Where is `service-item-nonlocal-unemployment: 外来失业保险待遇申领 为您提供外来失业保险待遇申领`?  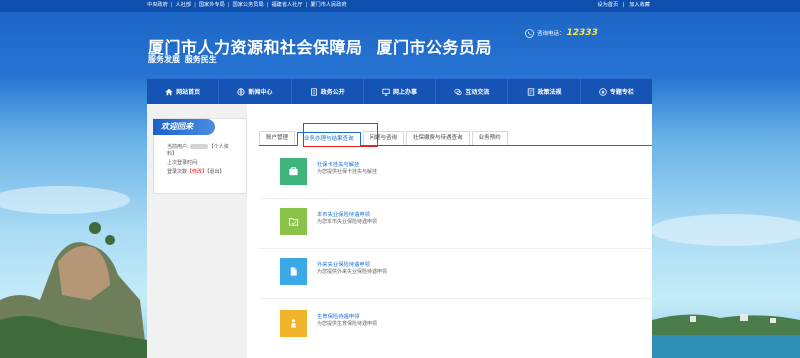 service-item-nonlocal-unemployment: 外来失业保险待遇申领 为您提供外来失业保险待遇申领 is located at coordinates (430, 272).